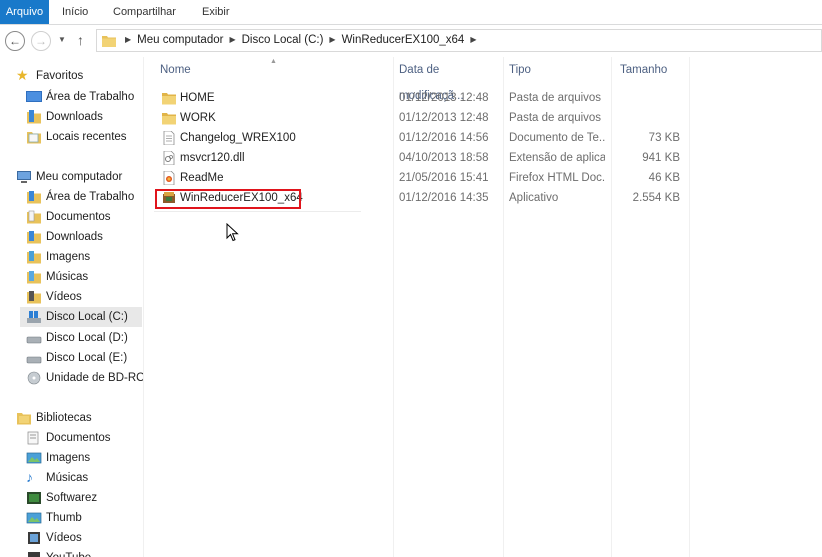  I want to click on recent-locations-button: ▼, so click(62, 39).